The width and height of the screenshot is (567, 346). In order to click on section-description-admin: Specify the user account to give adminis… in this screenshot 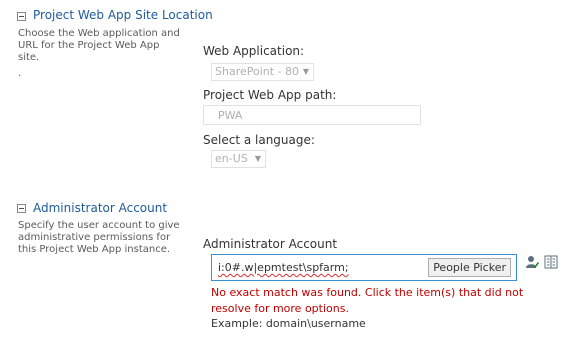, I will do `click(99, 237)`.